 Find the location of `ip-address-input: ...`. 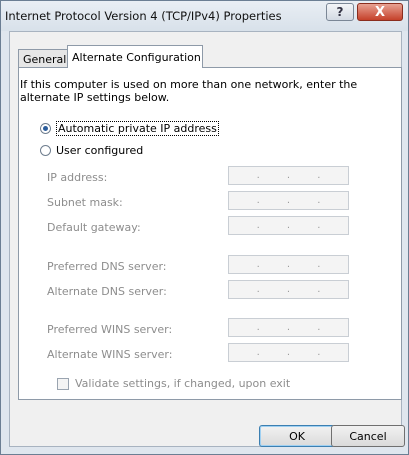

ip-address-input: ... is located at coordinates (288, 175).